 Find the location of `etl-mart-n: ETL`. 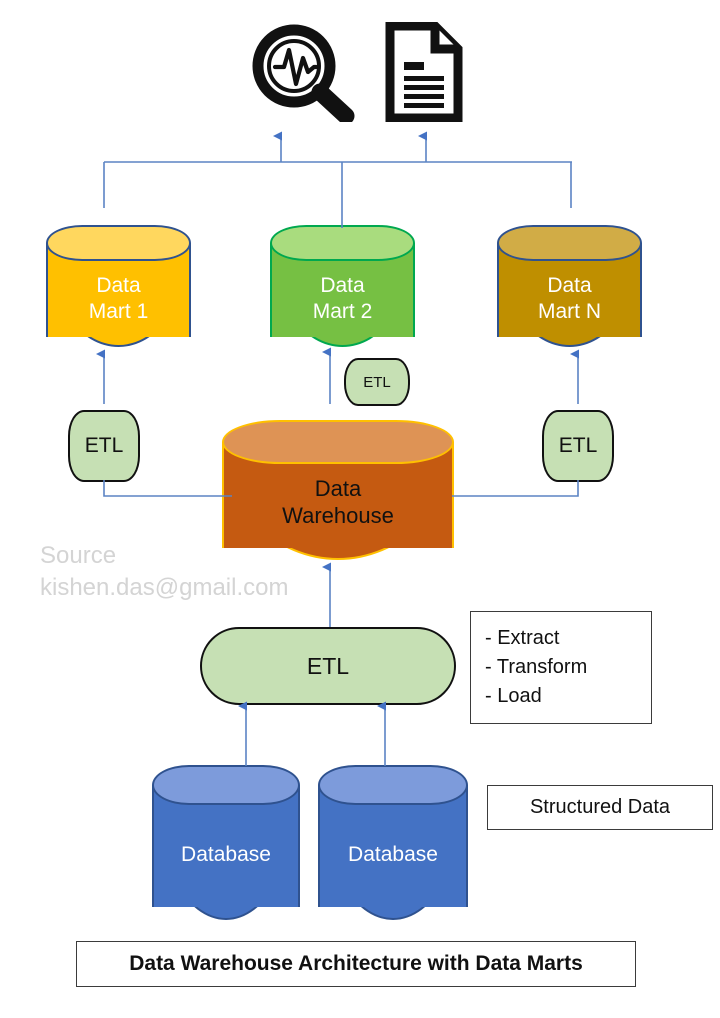

etl-mart-n: ETL is located at coordinates (578, 446).